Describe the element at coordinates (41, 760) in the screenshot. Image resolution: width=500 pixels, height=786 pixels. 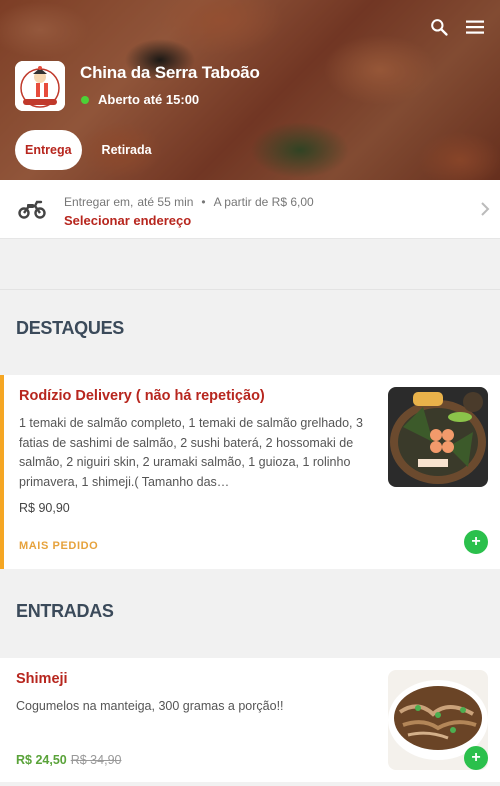
I see `product-price: R$ 24,50` at that location.